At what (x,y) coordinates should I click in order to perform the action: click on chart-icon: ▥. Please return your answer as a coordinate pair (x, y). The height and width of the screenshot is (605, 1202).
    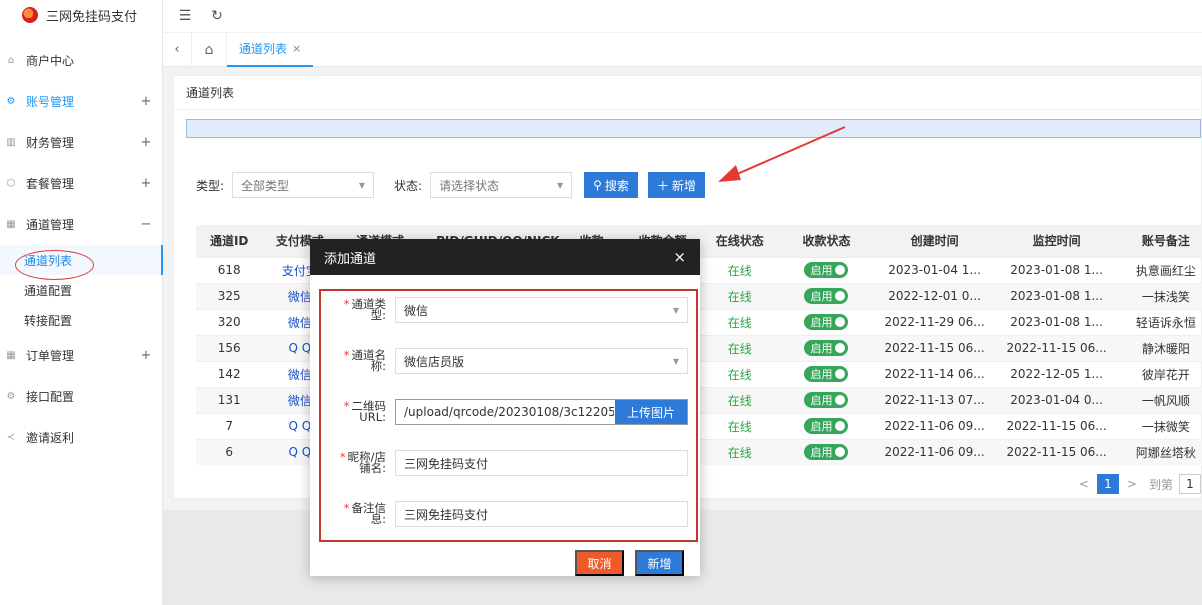
    Looking at the image, I should click on (11, 142).